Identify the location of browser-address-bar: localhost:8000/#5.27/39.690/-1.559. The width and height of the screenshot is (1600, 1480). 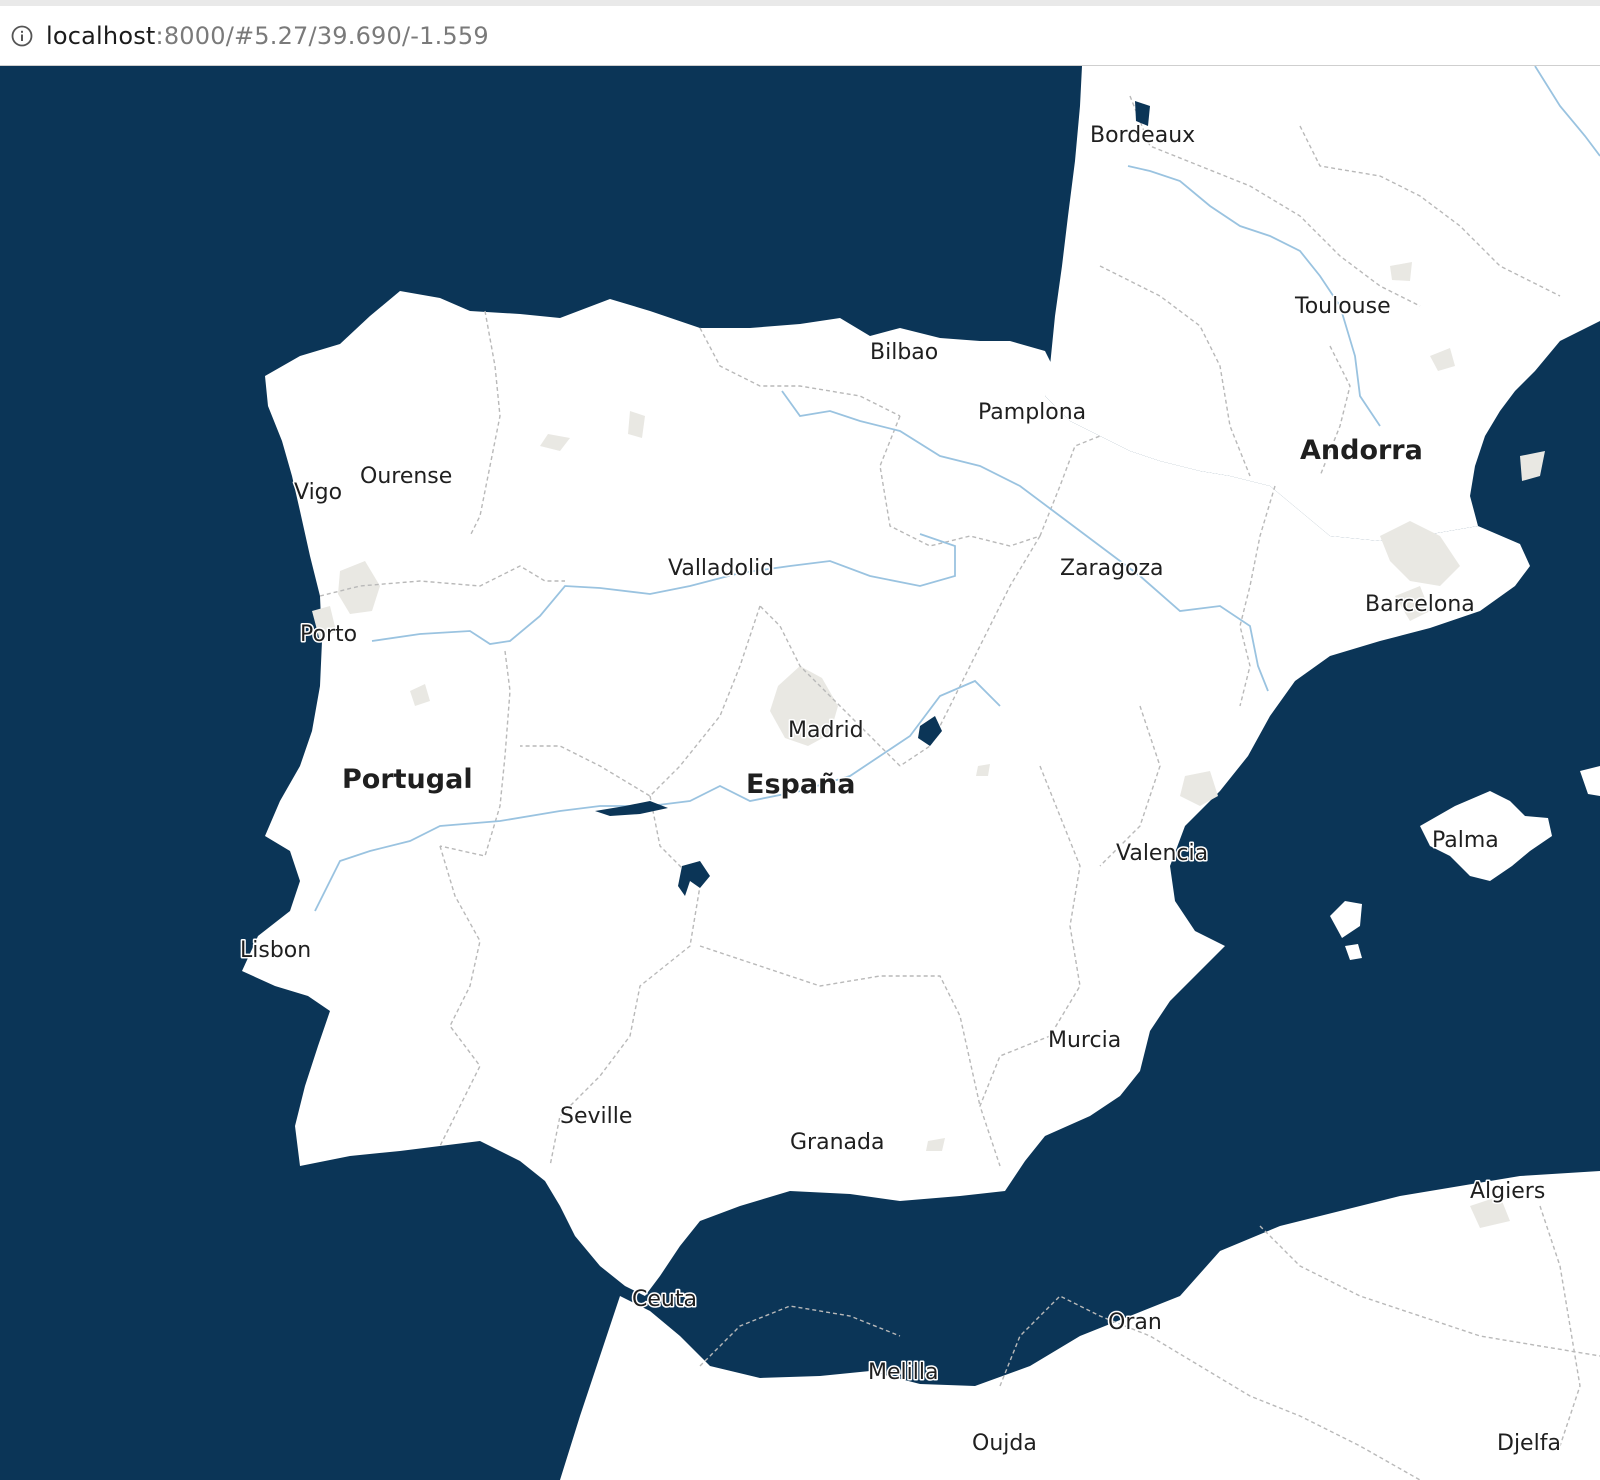
(800, 33).